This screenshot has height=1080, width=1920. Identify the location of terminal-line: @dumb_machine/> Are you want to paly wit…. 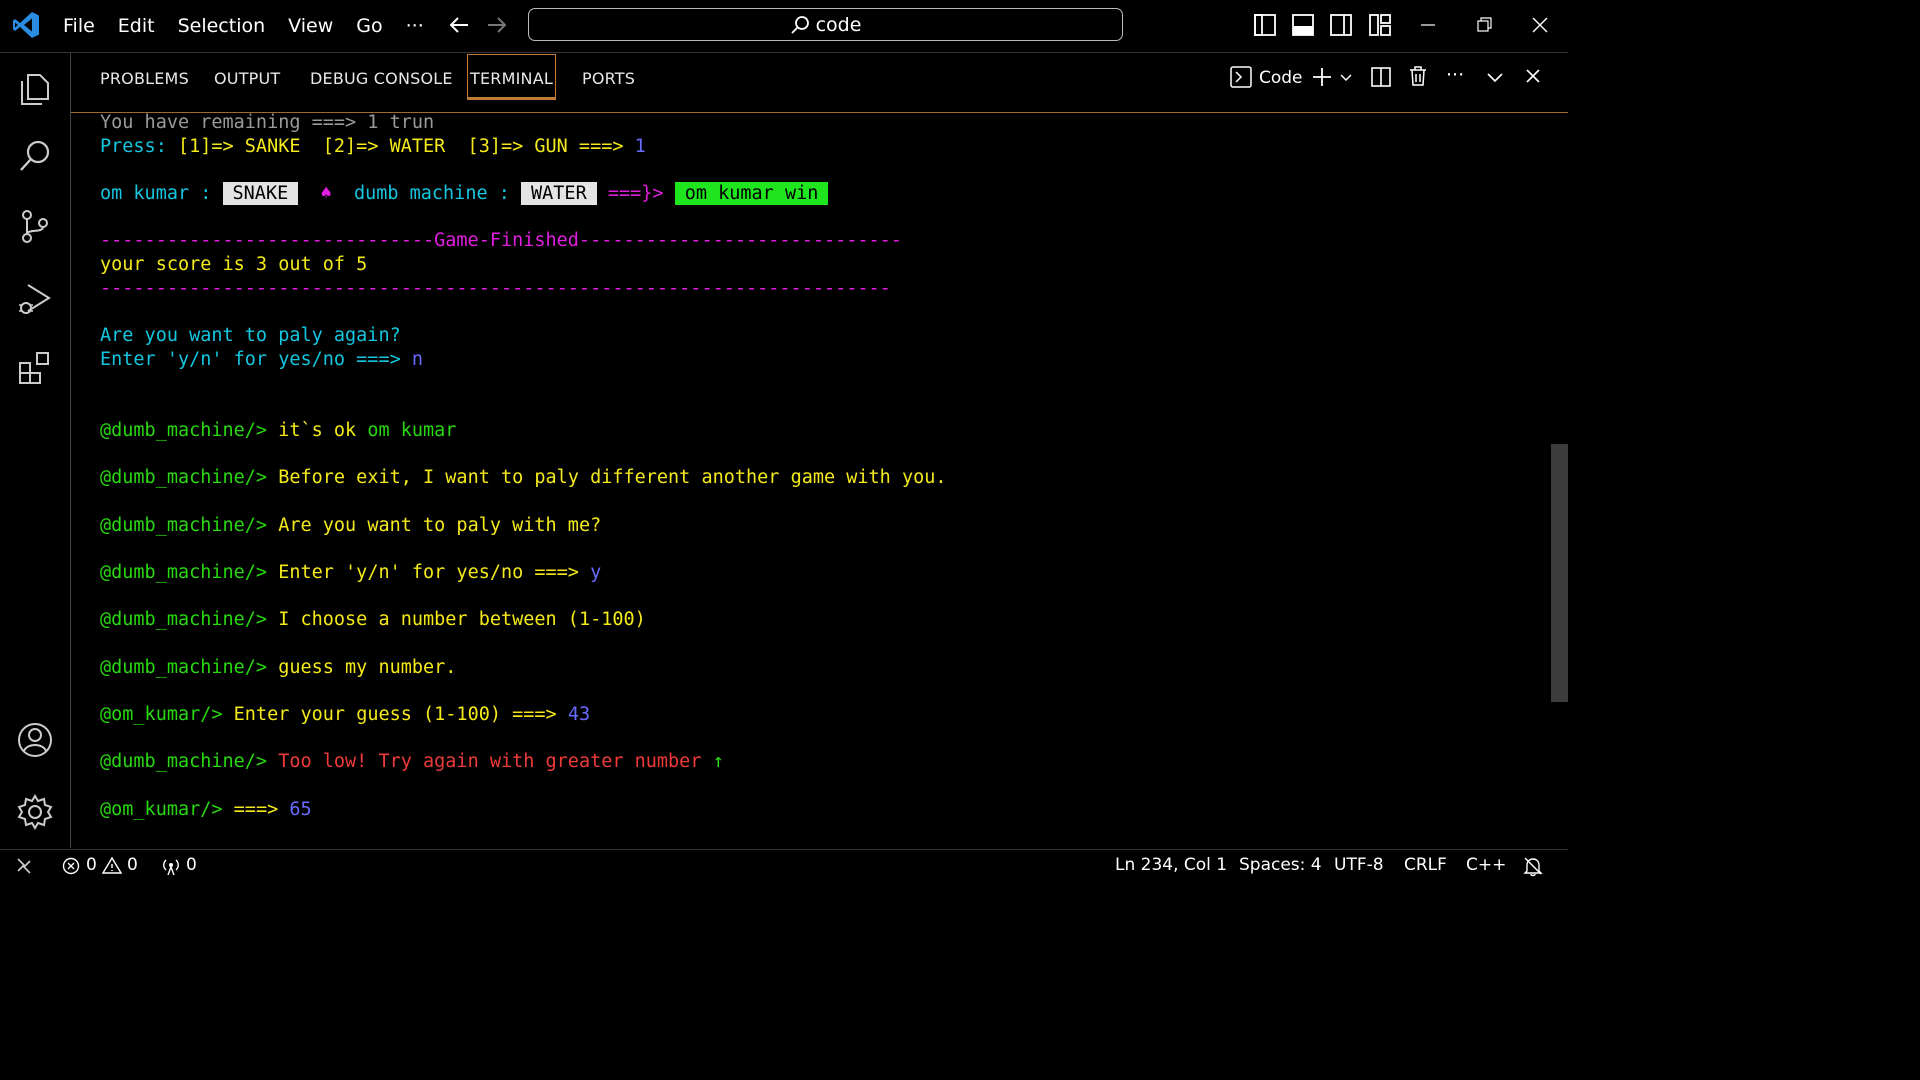
(350, 526).